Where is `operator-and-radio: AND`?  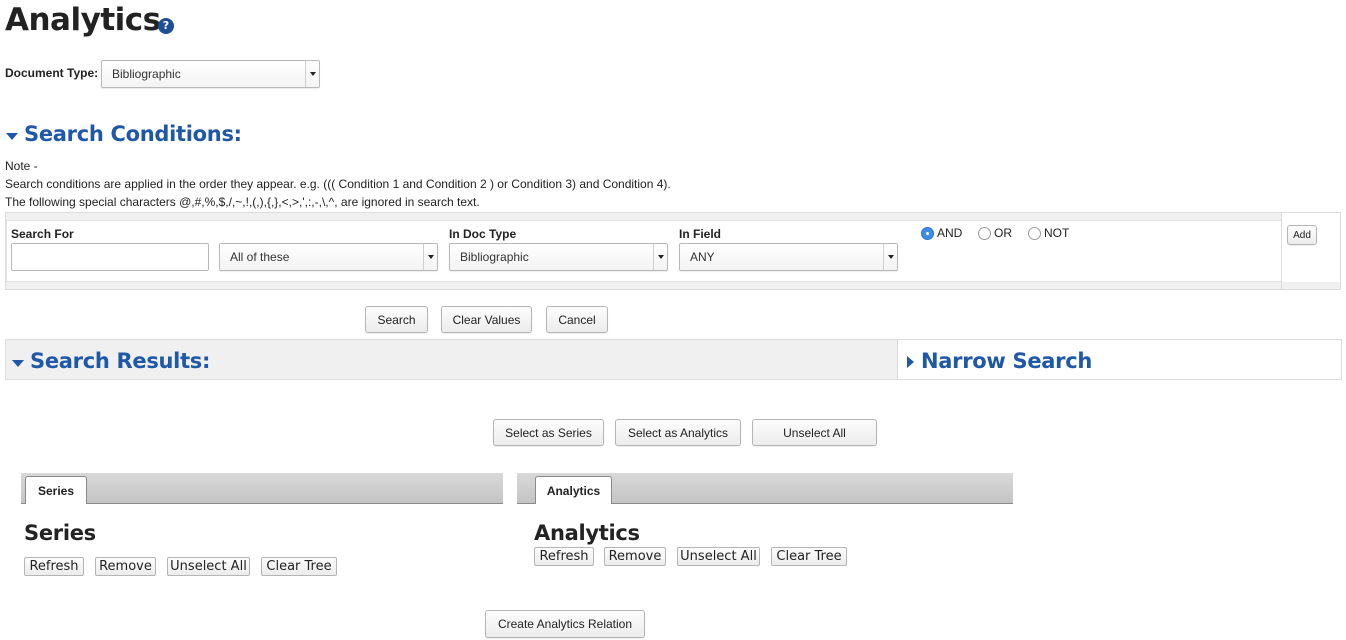 operator-and-radio: AND is located at coordinates (941, 233).